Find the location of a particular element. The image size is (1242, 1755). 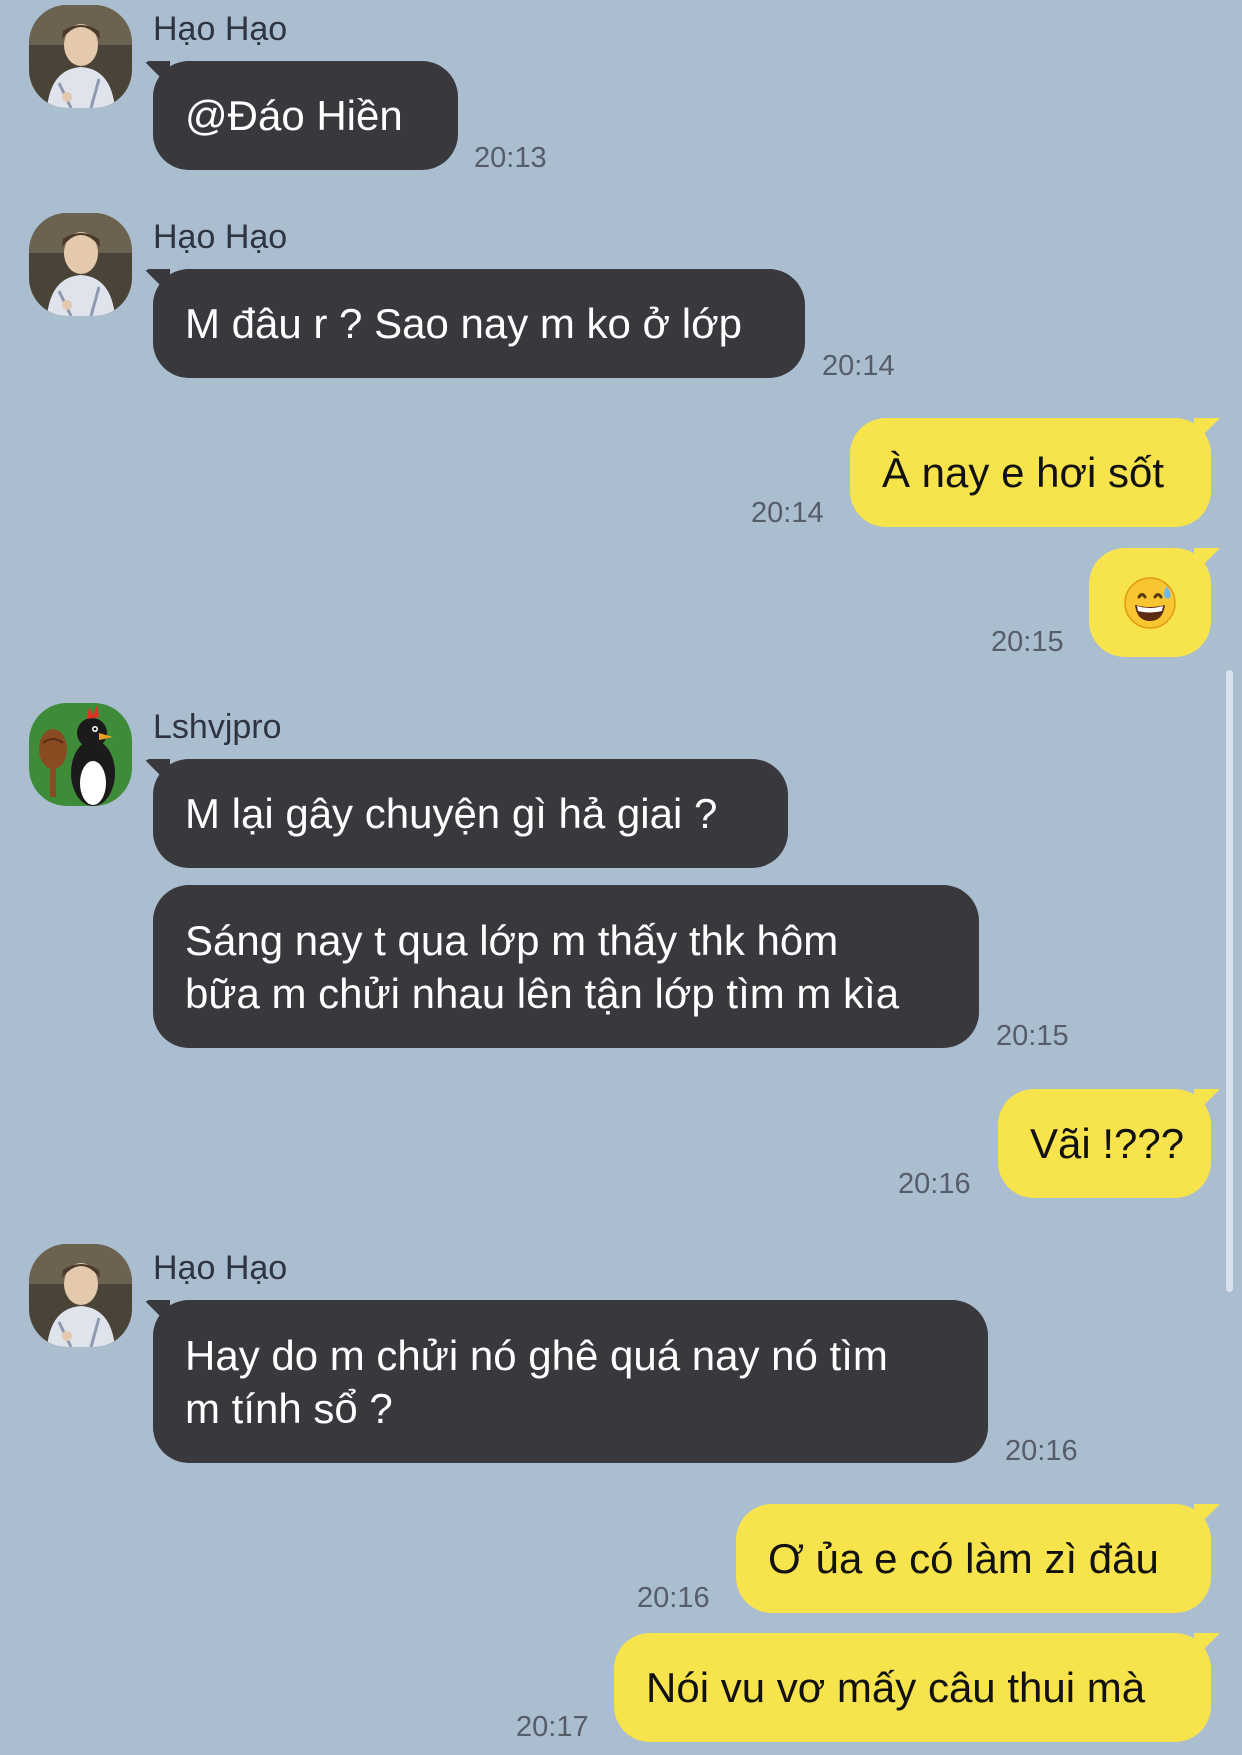

scrollbar is located at coordinates (1229, 981).